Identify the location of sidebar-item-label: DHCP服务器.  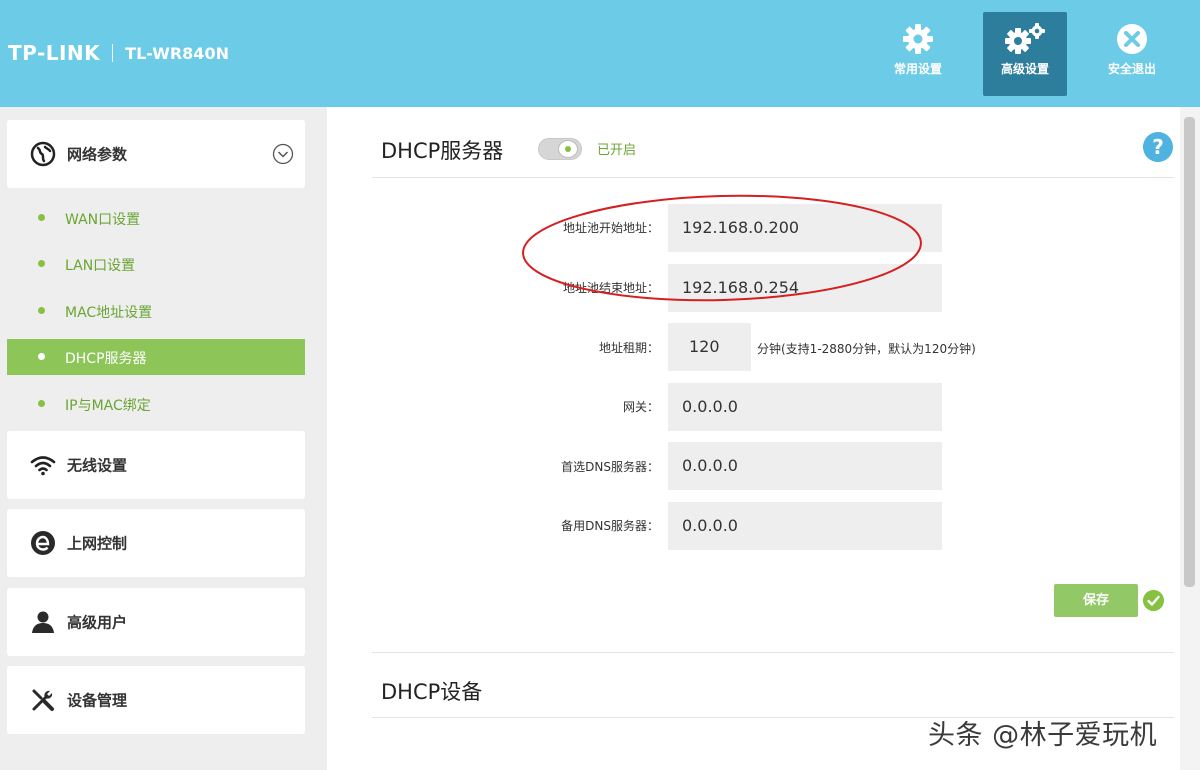
(106, 359).